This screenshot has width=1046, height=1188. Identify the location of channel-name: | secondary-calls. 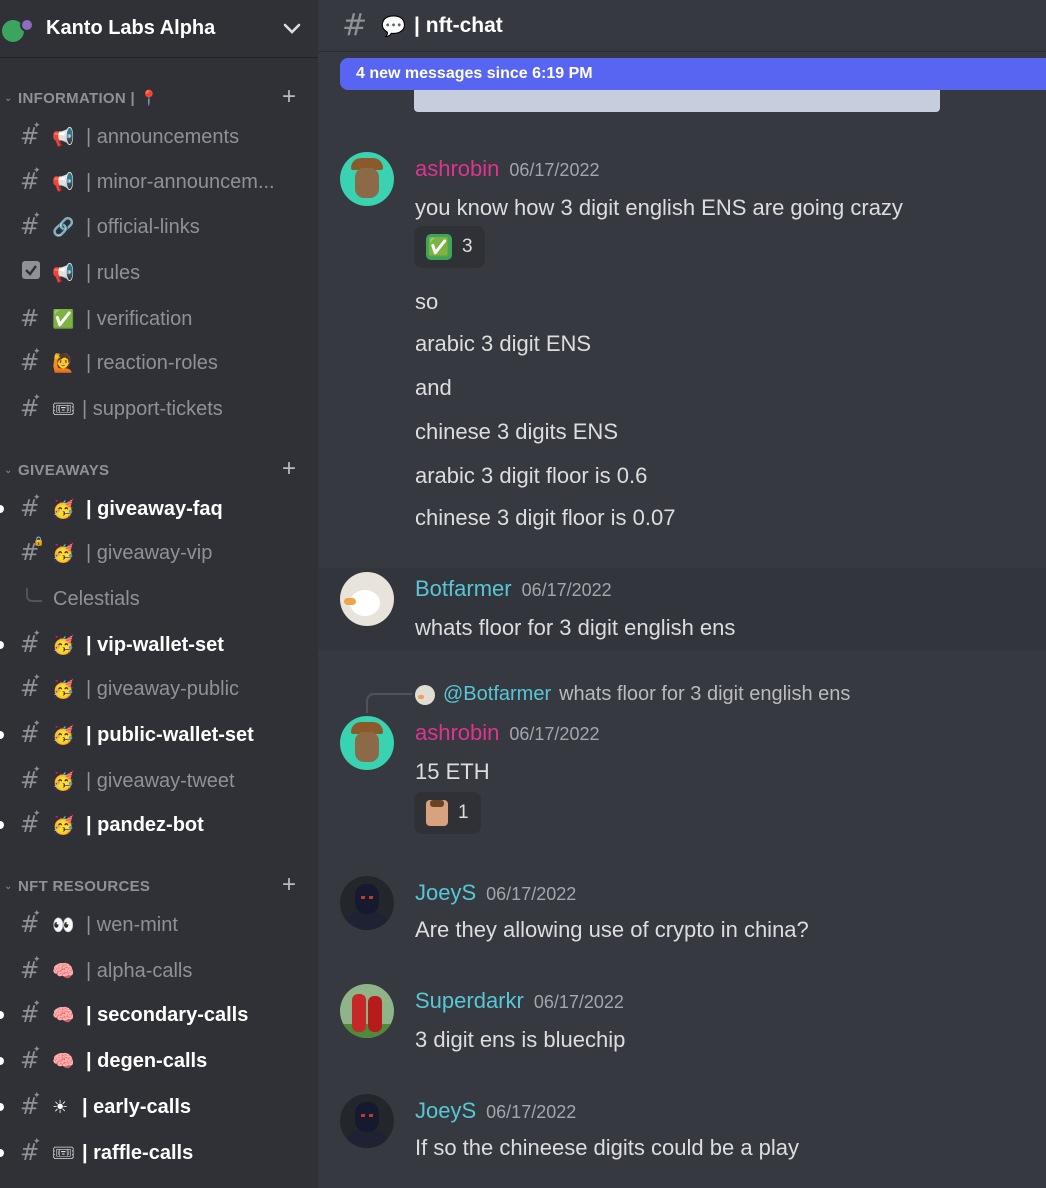
(167, 1014).